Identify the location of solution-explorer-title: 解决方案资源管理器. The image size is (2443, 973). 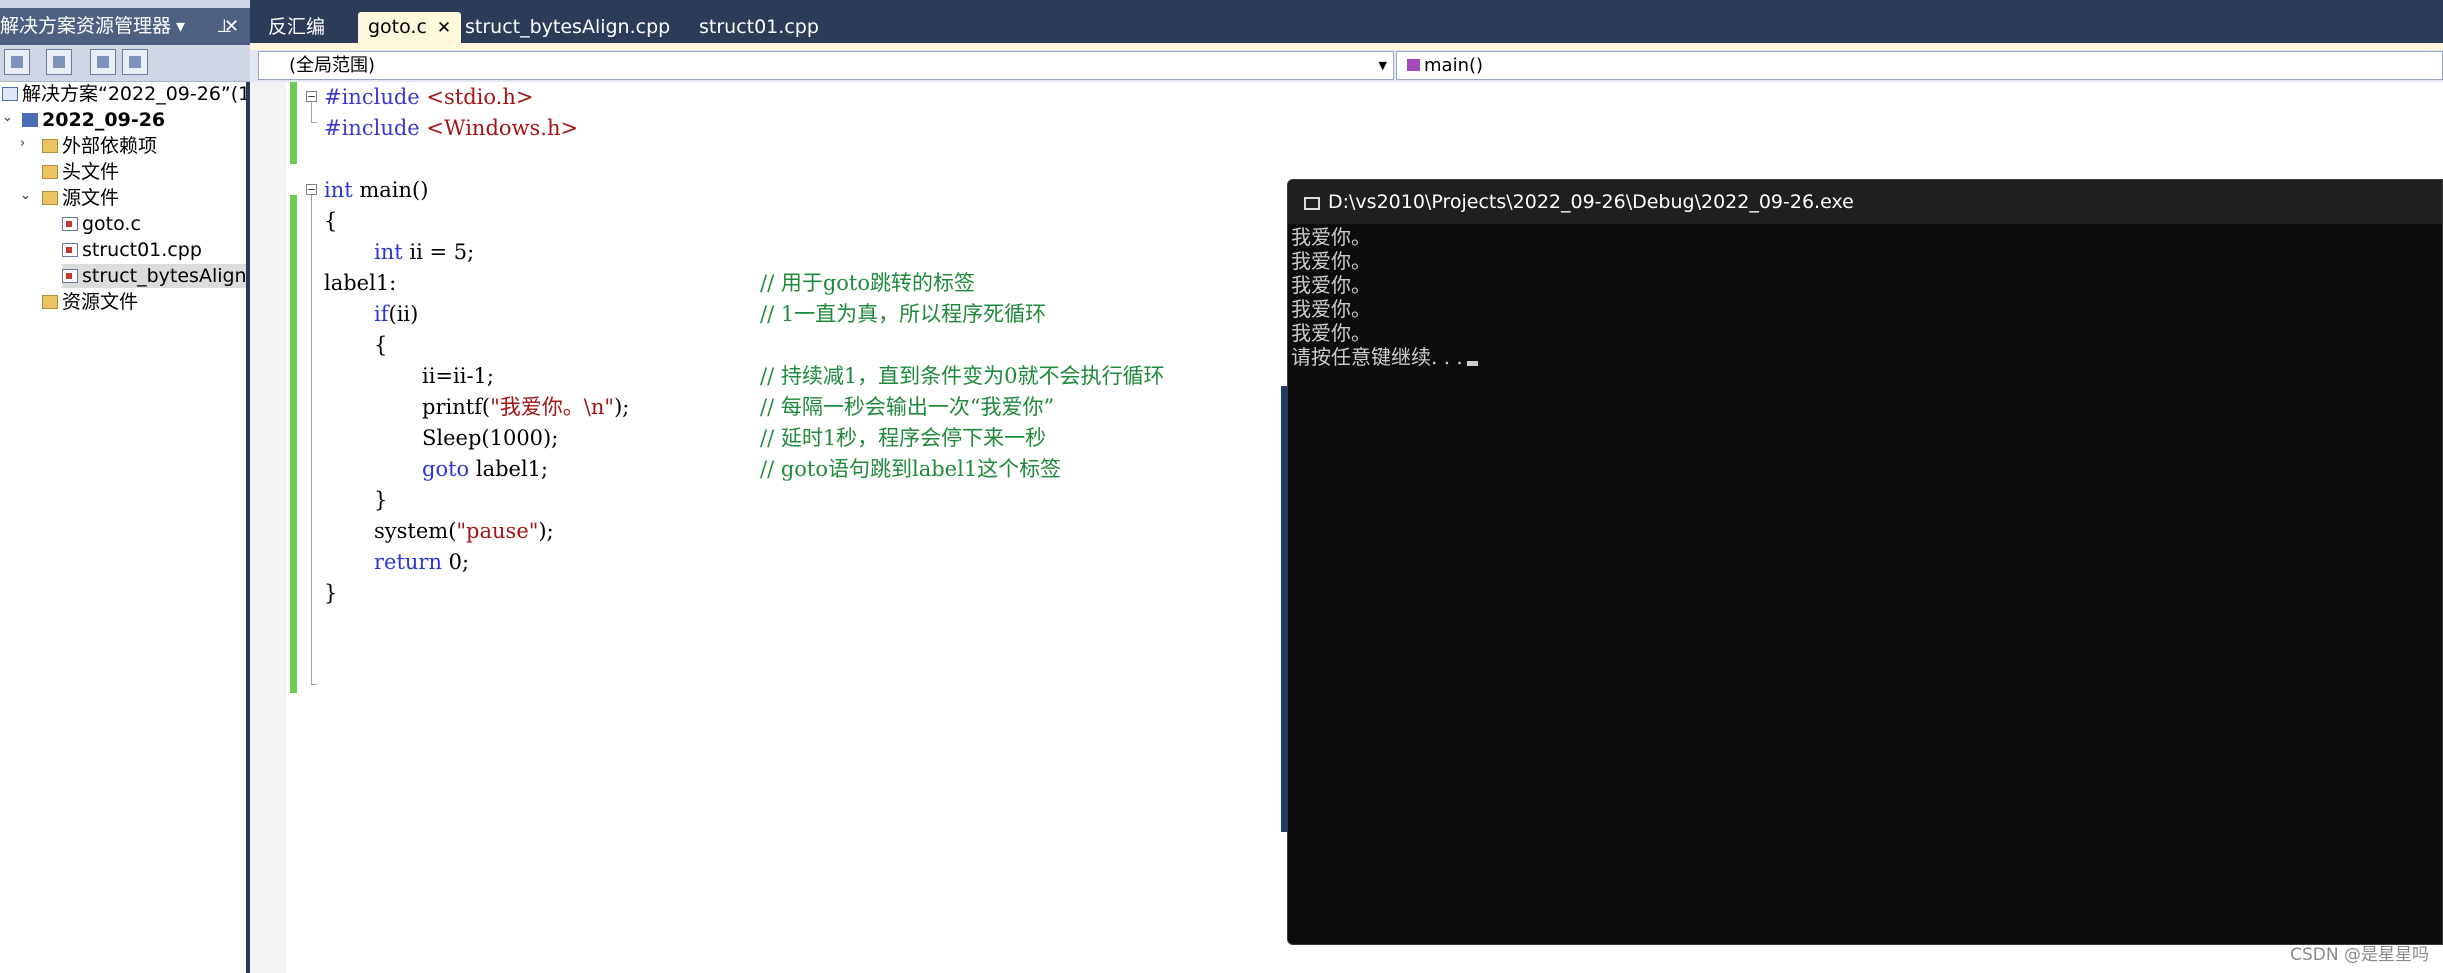
(86, 26).